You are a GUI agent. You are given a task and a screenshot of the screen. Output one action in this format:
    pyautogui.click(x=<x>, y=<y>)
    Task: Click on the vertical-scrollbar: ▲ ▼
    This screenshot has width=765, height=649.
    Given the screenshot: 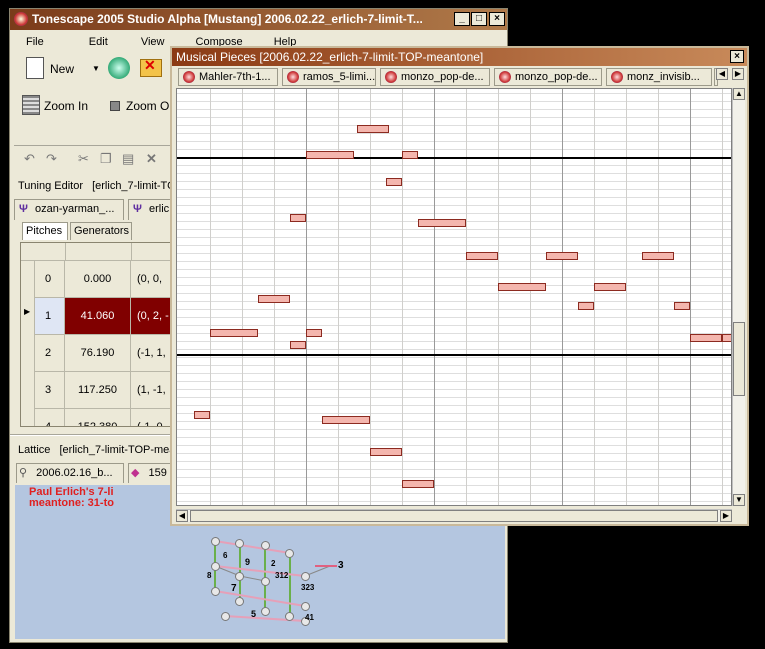 What is the action you would take?
    pyautogui.click(x=738, y=297)
    